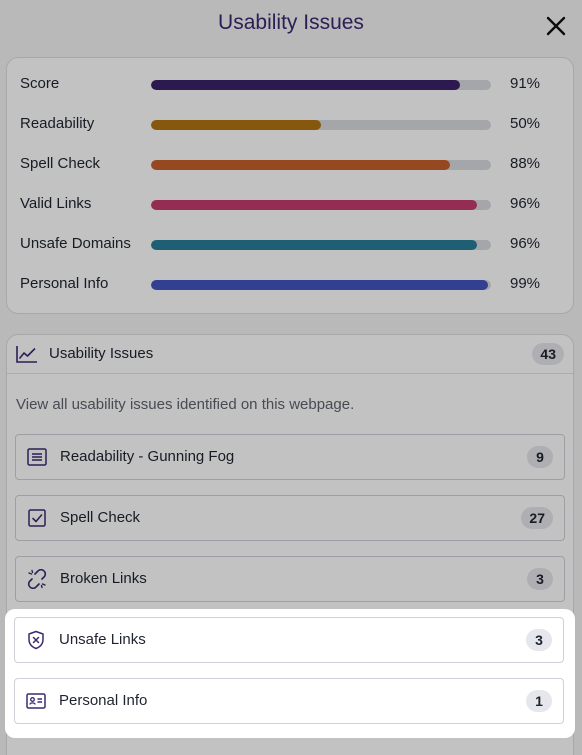 The width and height of the screenshot is (582, 755). Describe the element at coordinates (290, 354) in the screenshot. I see `issues-header: Usability Issues 43` at that location.